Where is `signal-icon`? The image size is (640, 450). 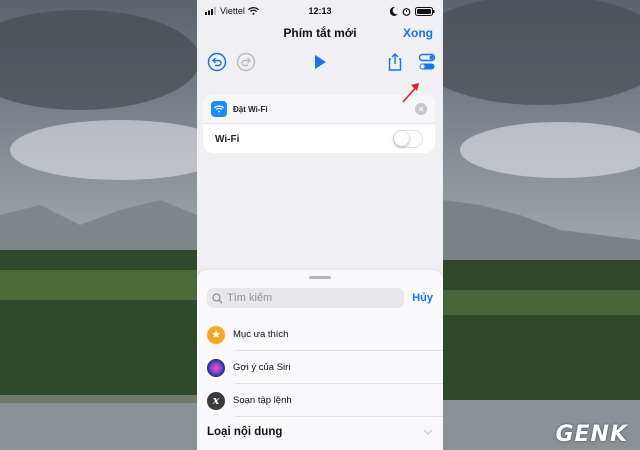
signal-icon is located at coordinates (210, 11).